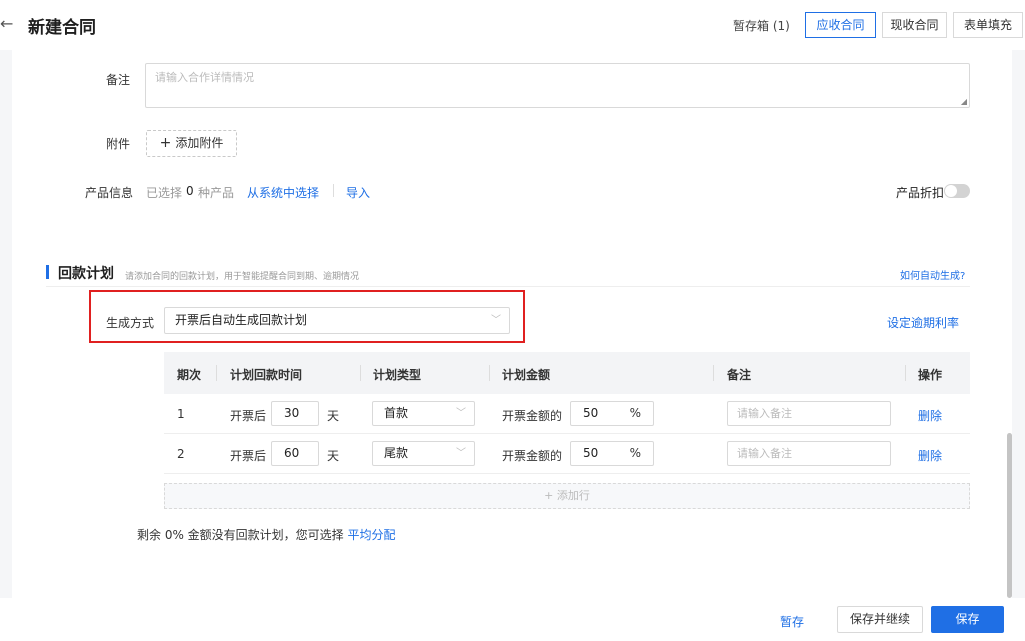 The width and height of the screenshot is (1025, 641). What do you see at coordinates (165, 143) in the screenshot?
I see `plus-icon: +` at bounding box center [165, 143].